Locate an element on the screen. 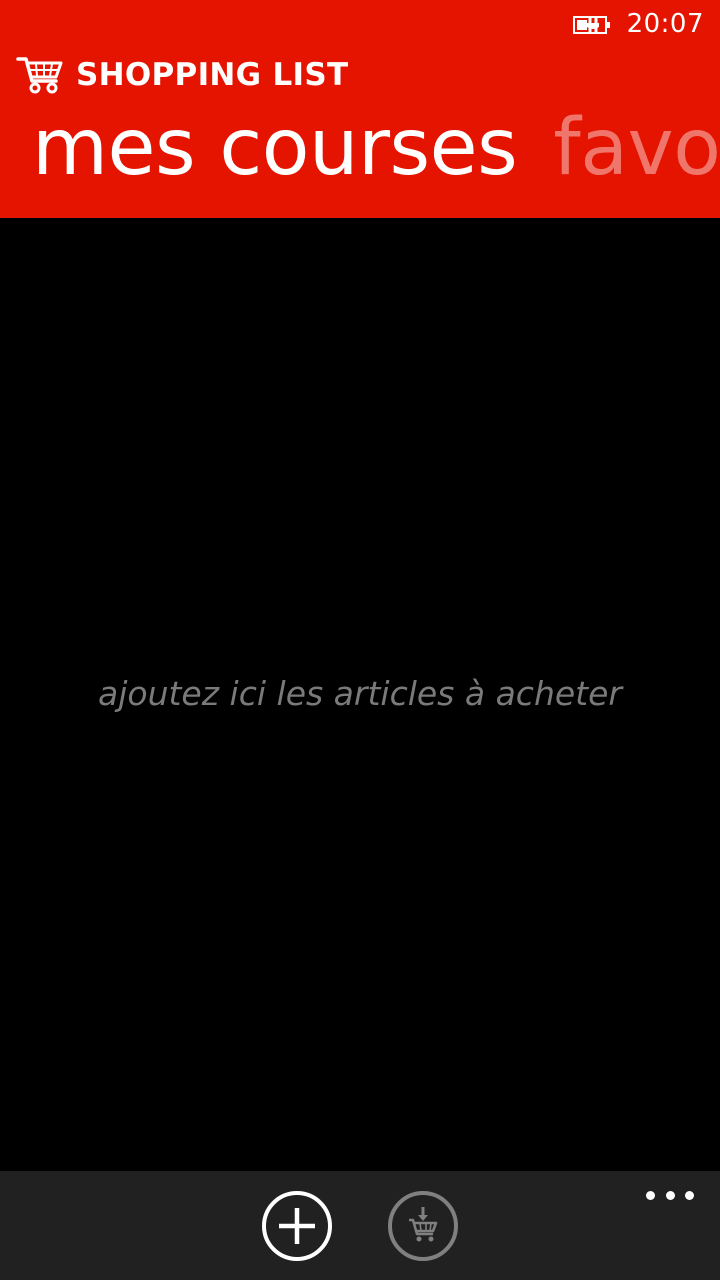  add-button is located at coordinates (297, 1226).